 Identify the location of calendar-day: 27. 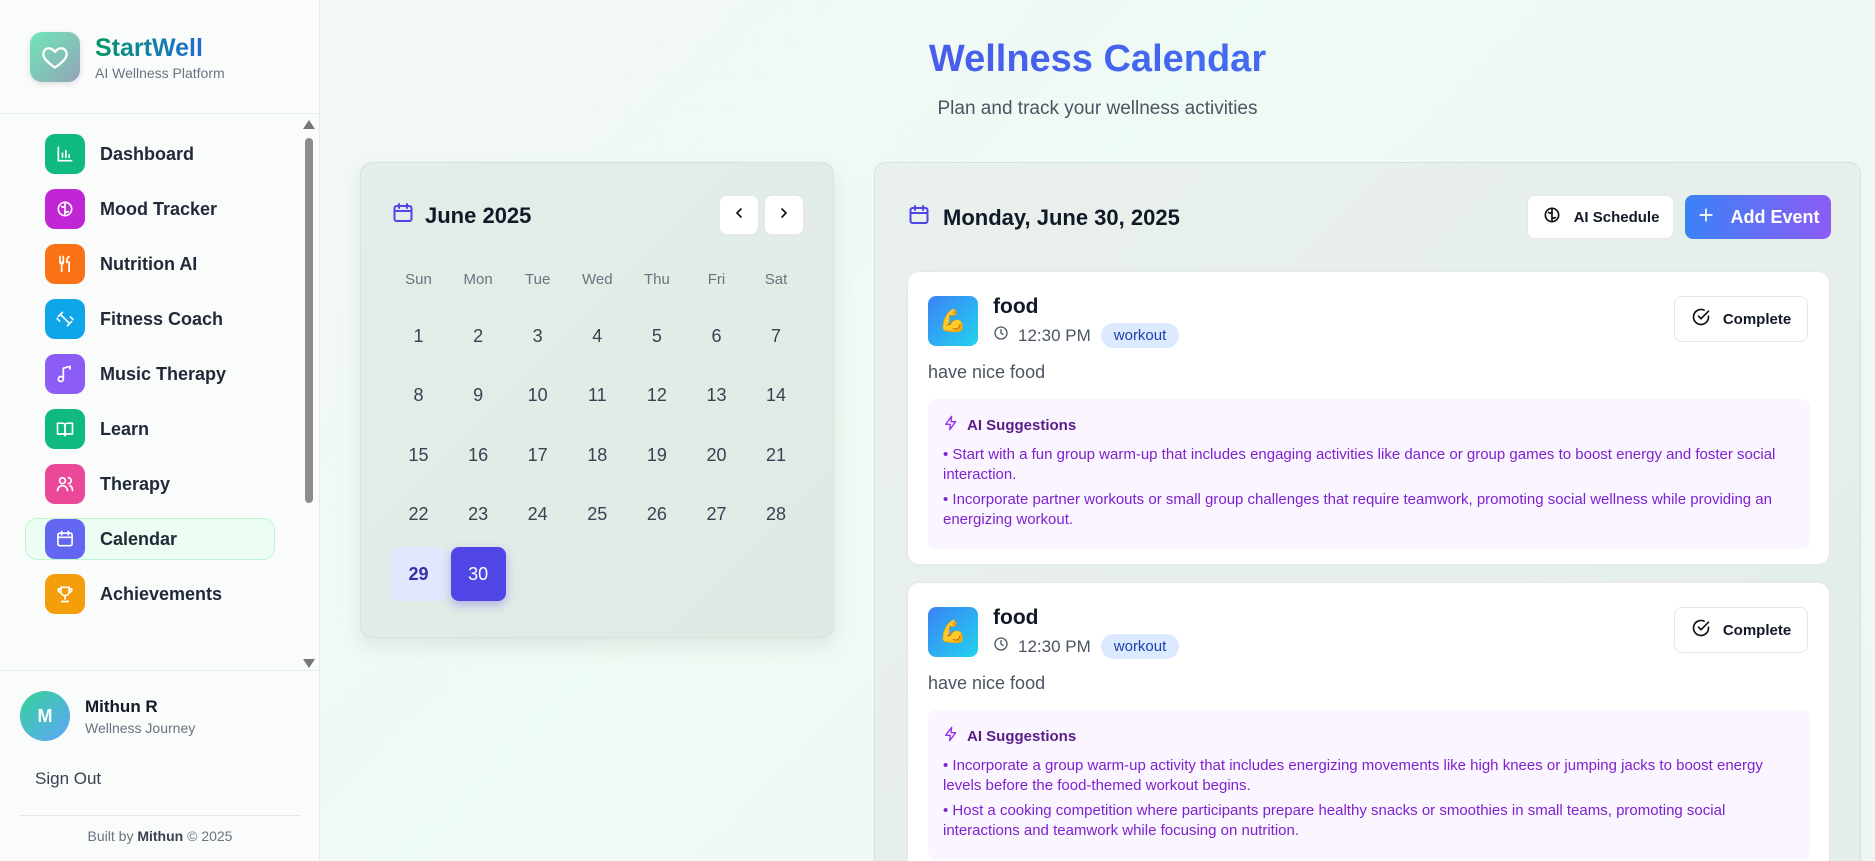
(716, 515).